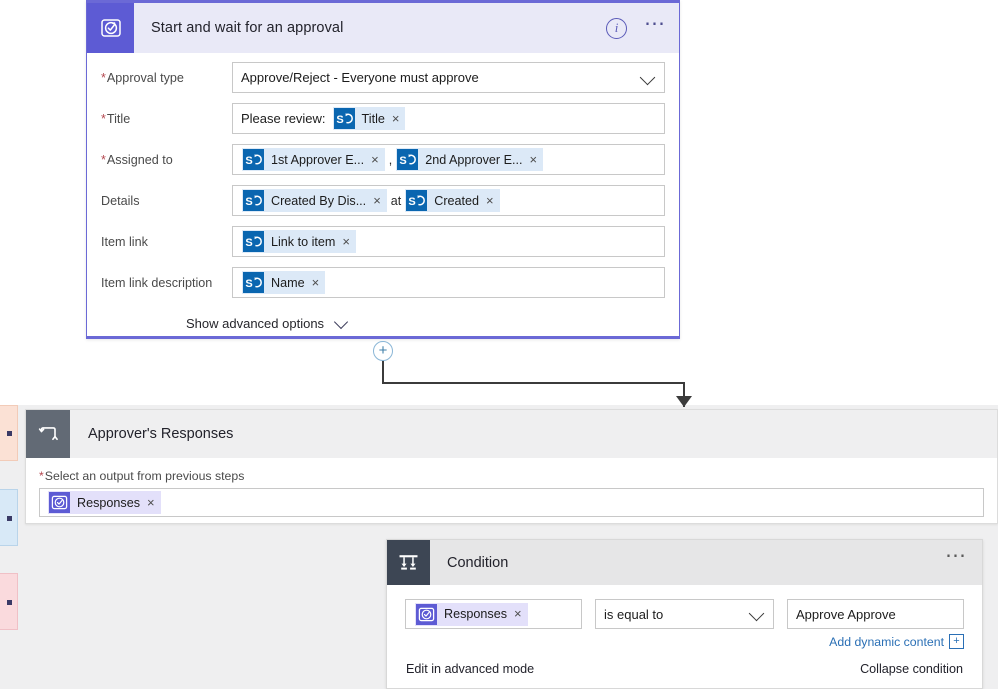 Image resolution: width=998 pixels, height=689 pixels. Describe the element at coordinates (684, 401) in the screenshot. I see `down-arrow-icon` at that location.